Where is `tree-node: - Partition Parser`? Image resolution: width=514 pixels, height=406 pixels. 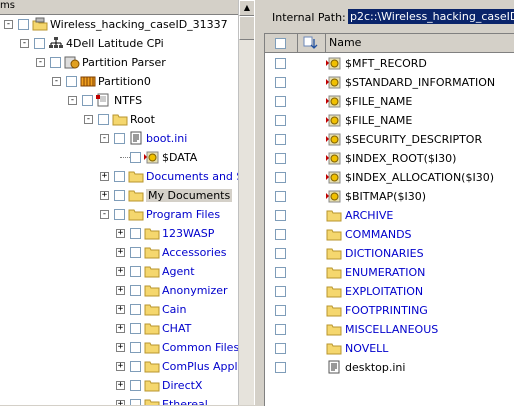 tree-node: - Partition Parser is located at coordinates (119, 62).